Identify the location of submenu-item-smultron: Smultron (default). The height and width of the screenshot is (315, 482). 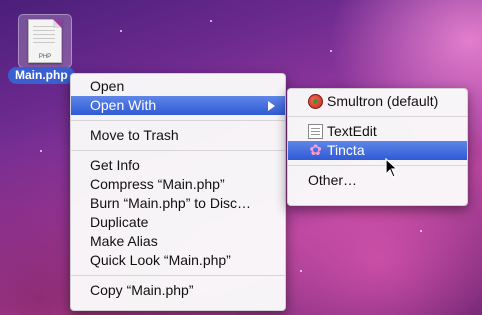
(377, 101).